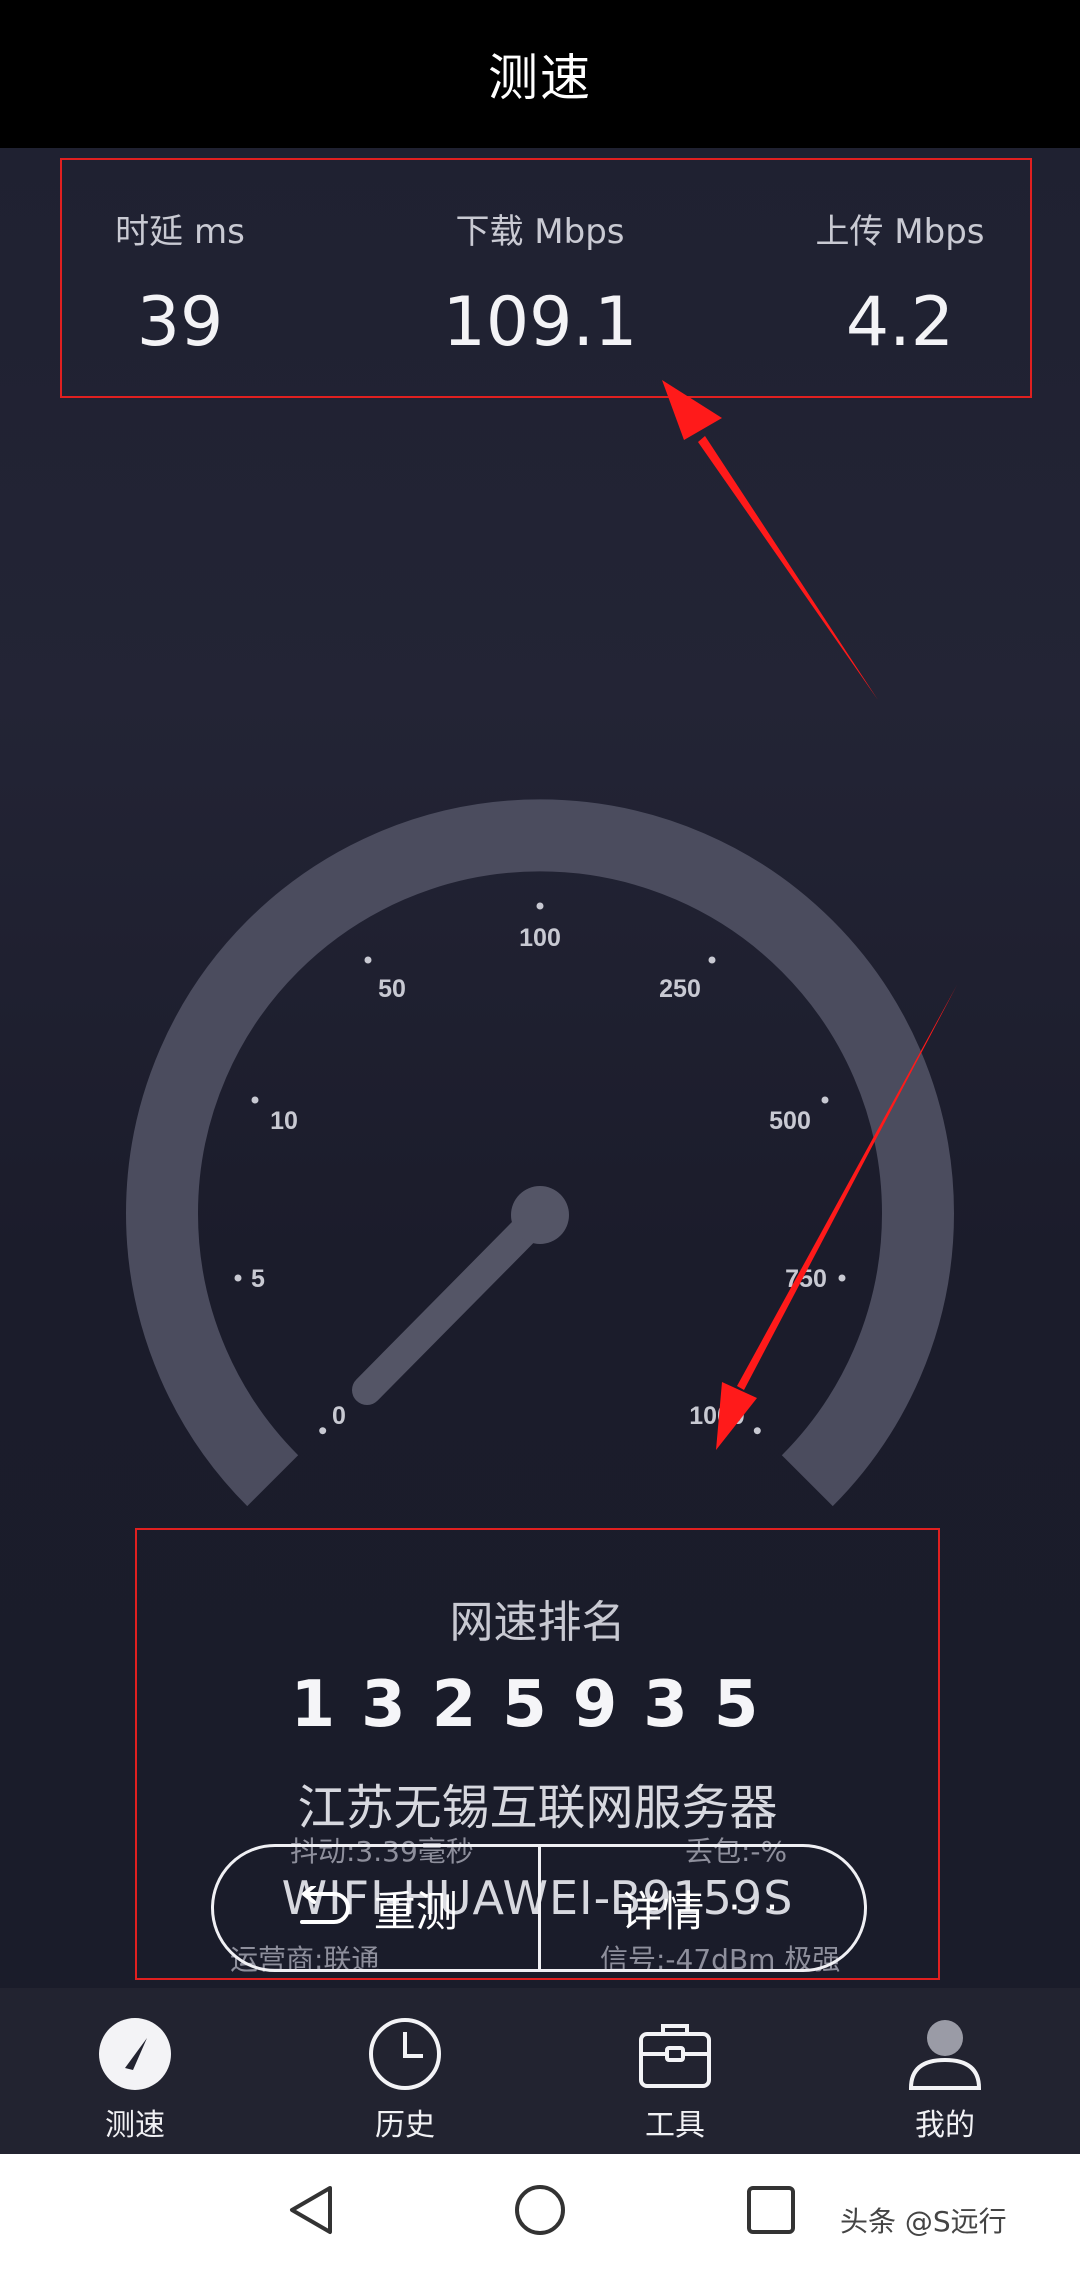 This screenshot has height=2270, width=1080. I want to click on bottom-nav: 测速 历史 工具 我的, so click(540, 2071).